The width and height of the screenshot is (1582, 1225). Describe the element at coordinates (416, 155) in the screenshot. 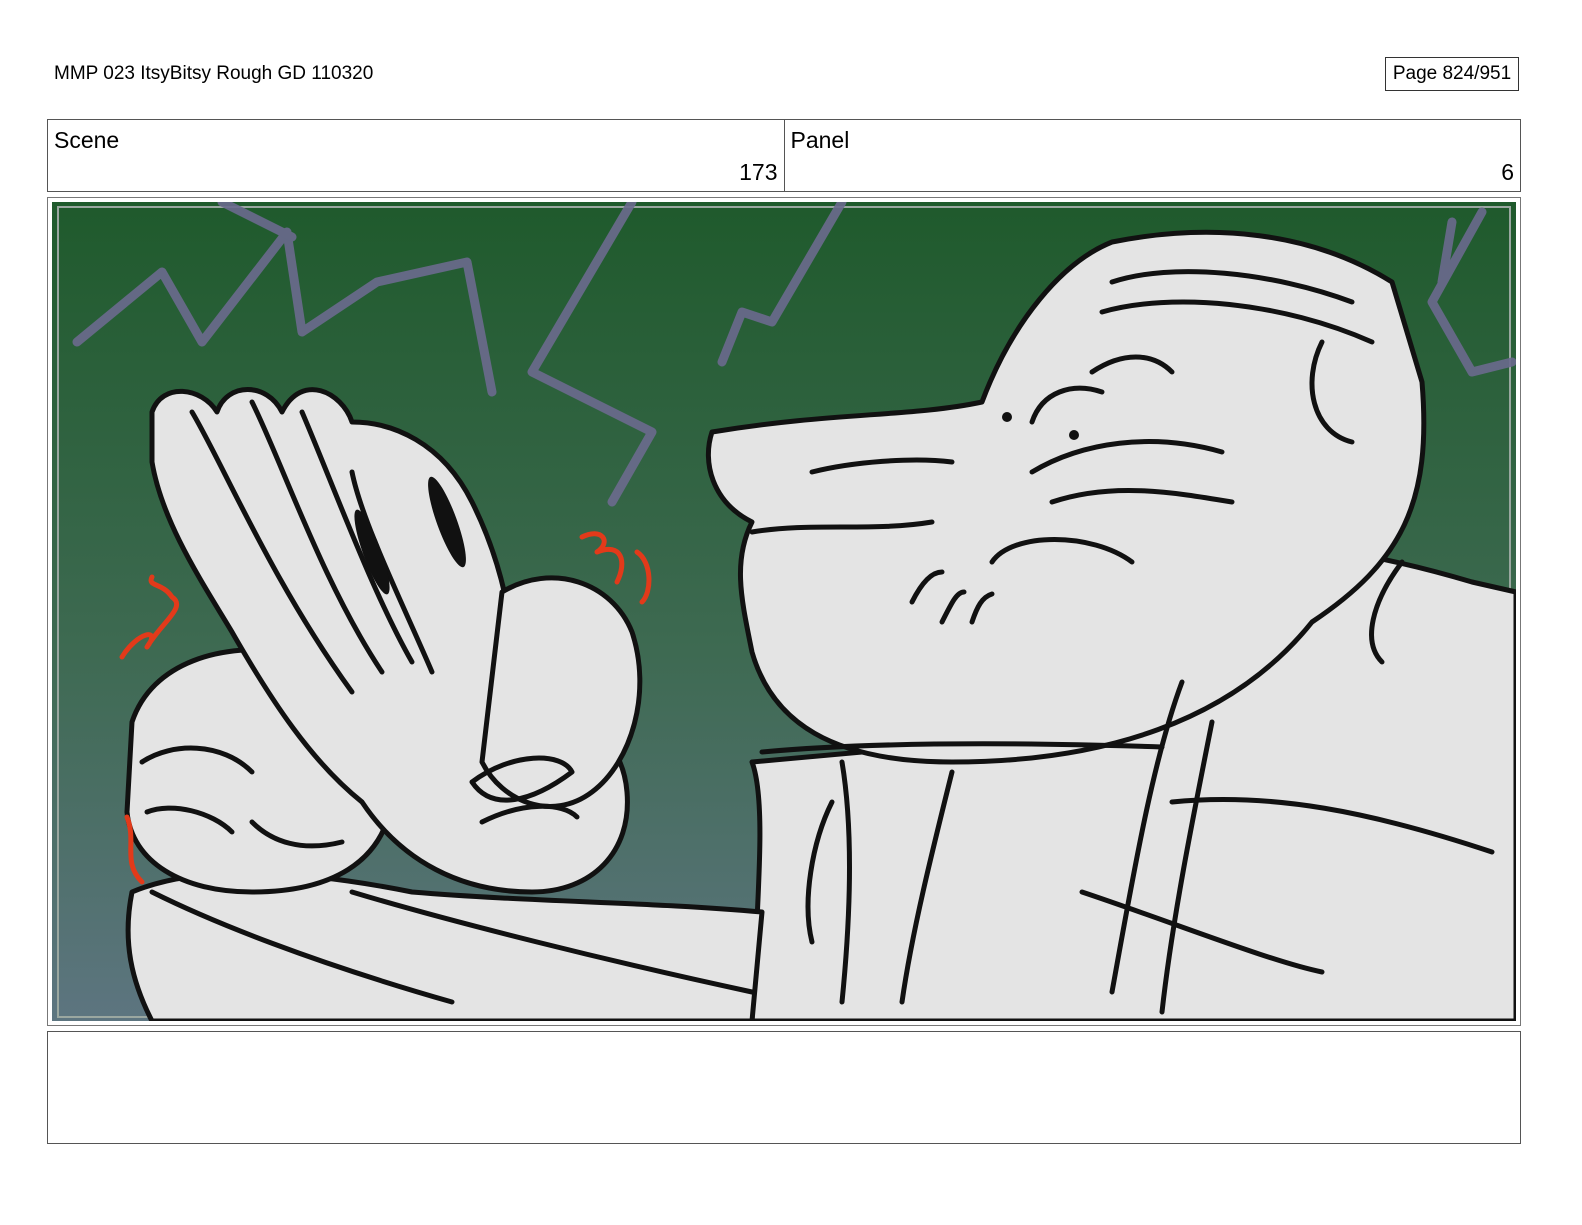

I see `scene-cell: Scene 173` at that location.